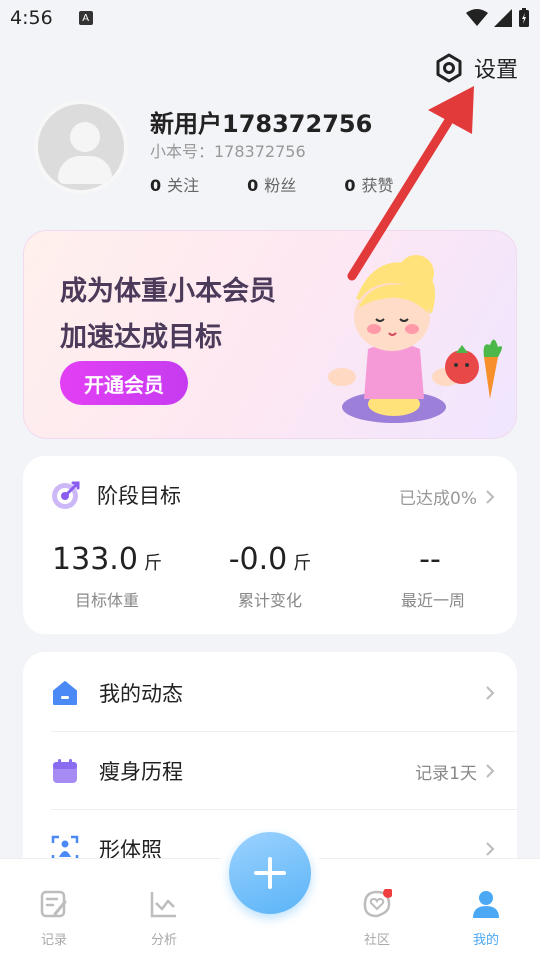  Describe the element at coordinates (446, 773) in the screenshot. I see `menu-item-value: 记录1天` at that location.